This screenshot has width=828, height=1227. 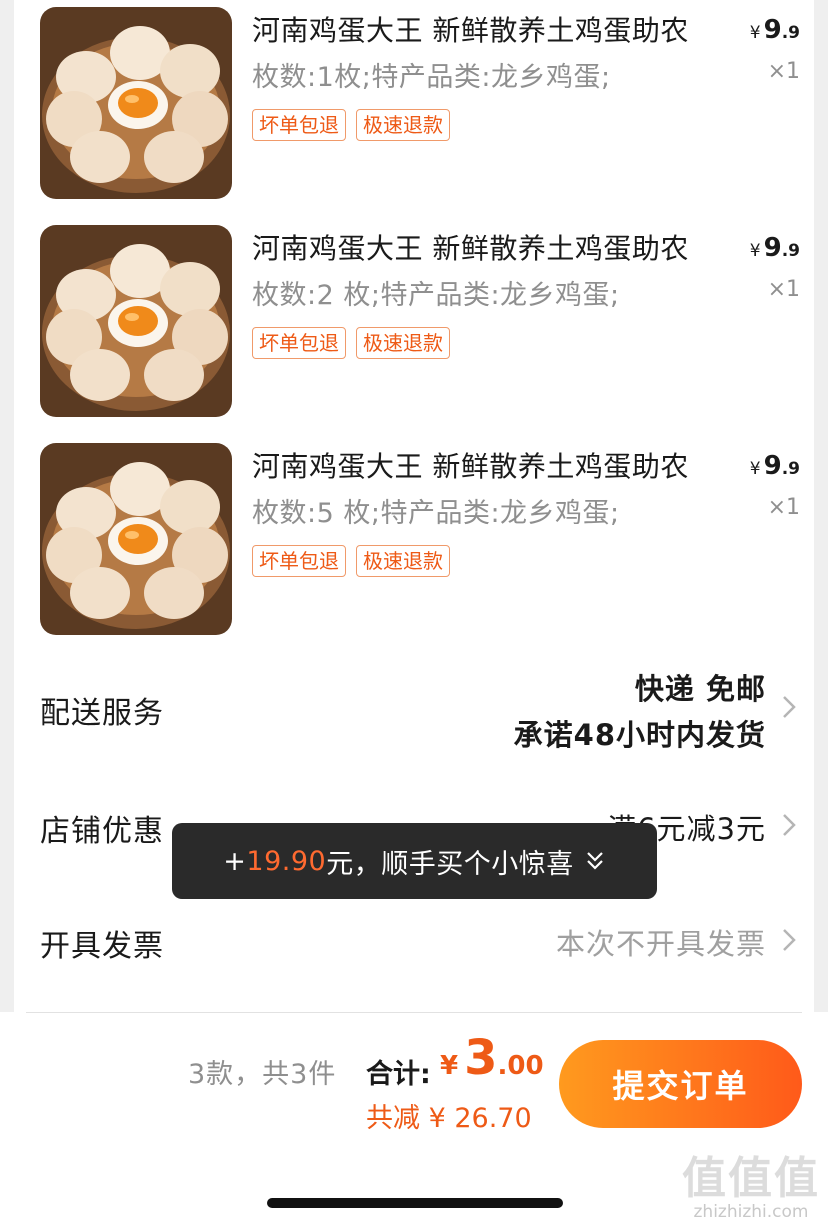 I want to click on delivery-row: 配送服务 快递 免邮 承诺48小时内发货, so click(x=420, y=707).